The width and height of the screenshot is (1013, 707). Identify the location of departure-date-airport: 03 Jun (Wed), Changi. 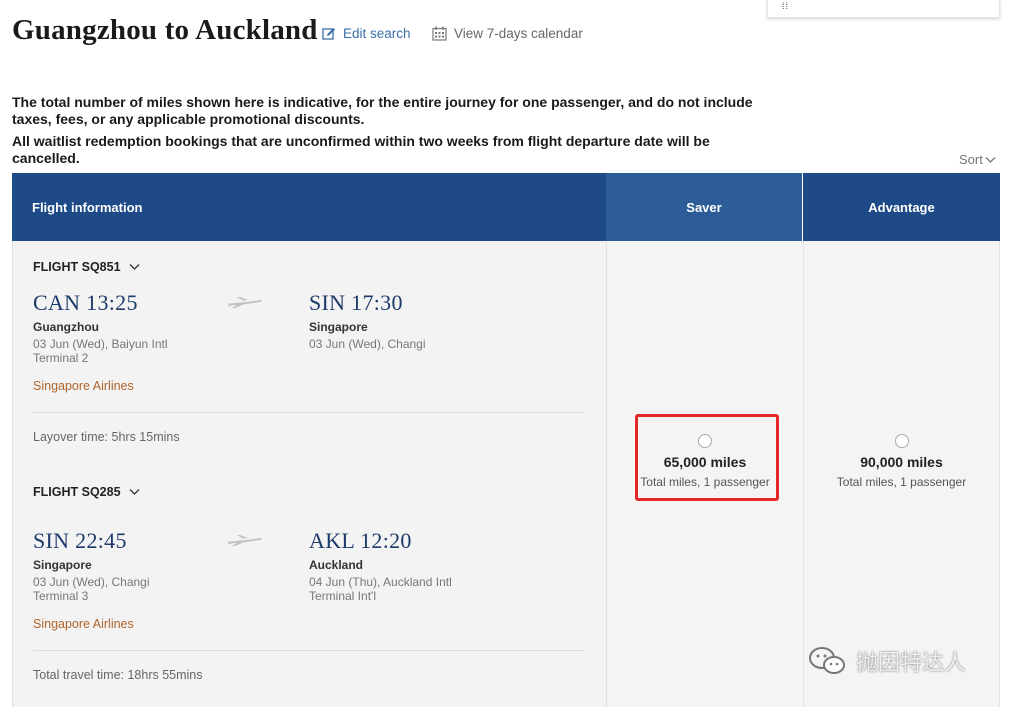
(91, 582).